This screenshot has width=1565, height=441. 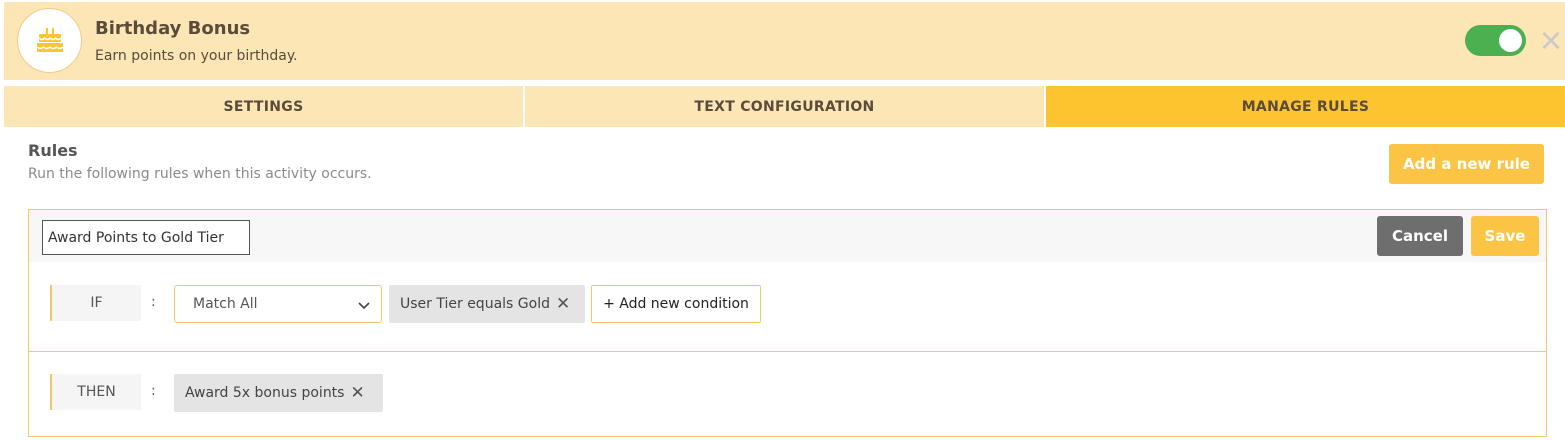 I want to click on rule-name-input: Award Points to Gold Tier, so click(x=146, y=237).